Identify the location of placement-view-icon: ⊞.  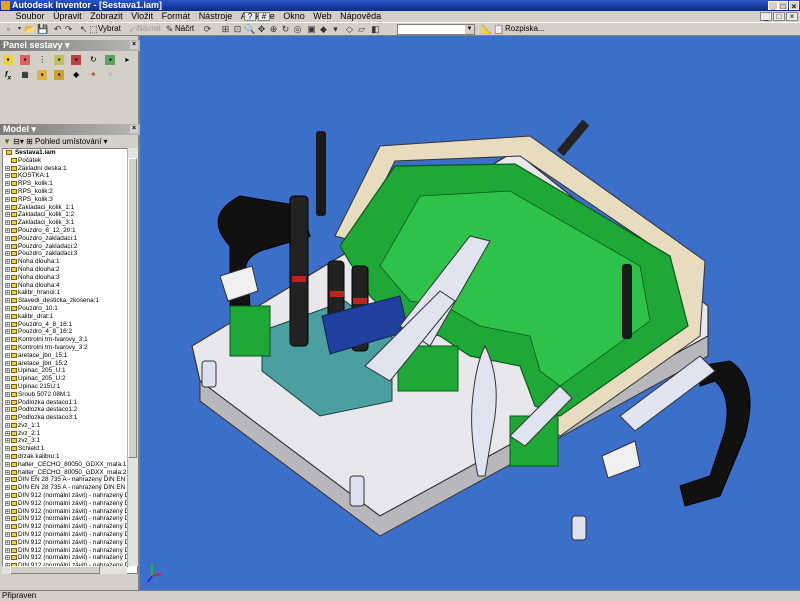
(29, 141).